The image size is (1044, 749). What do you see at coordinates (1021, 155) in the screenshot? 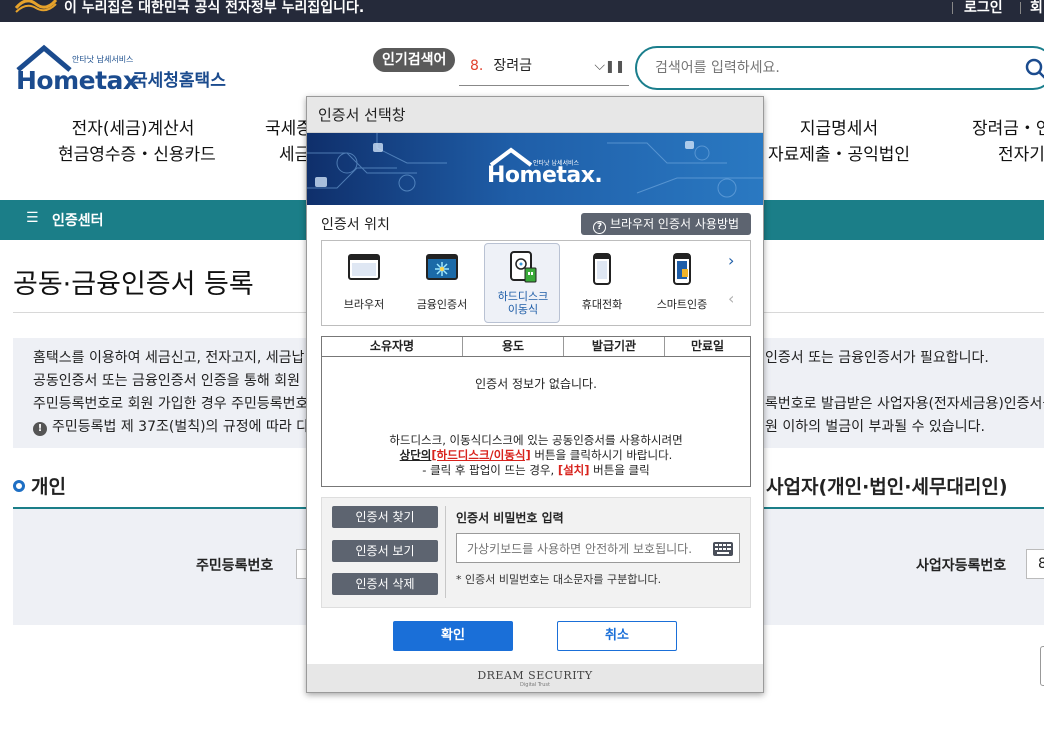
I see `menu-line: 전자기` at bounding box center [1021, 155].